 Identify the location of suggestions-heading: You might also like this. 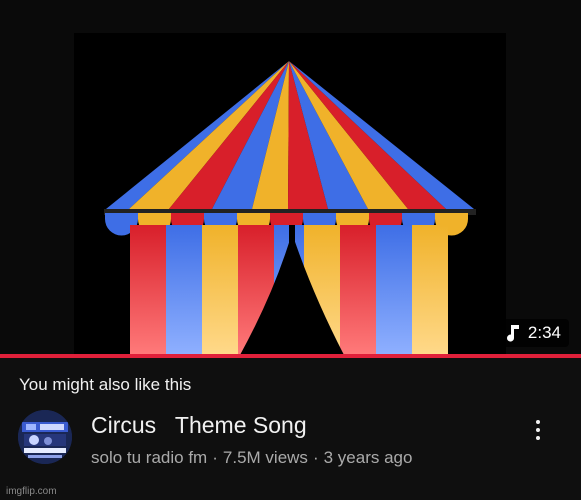
(105, 384).